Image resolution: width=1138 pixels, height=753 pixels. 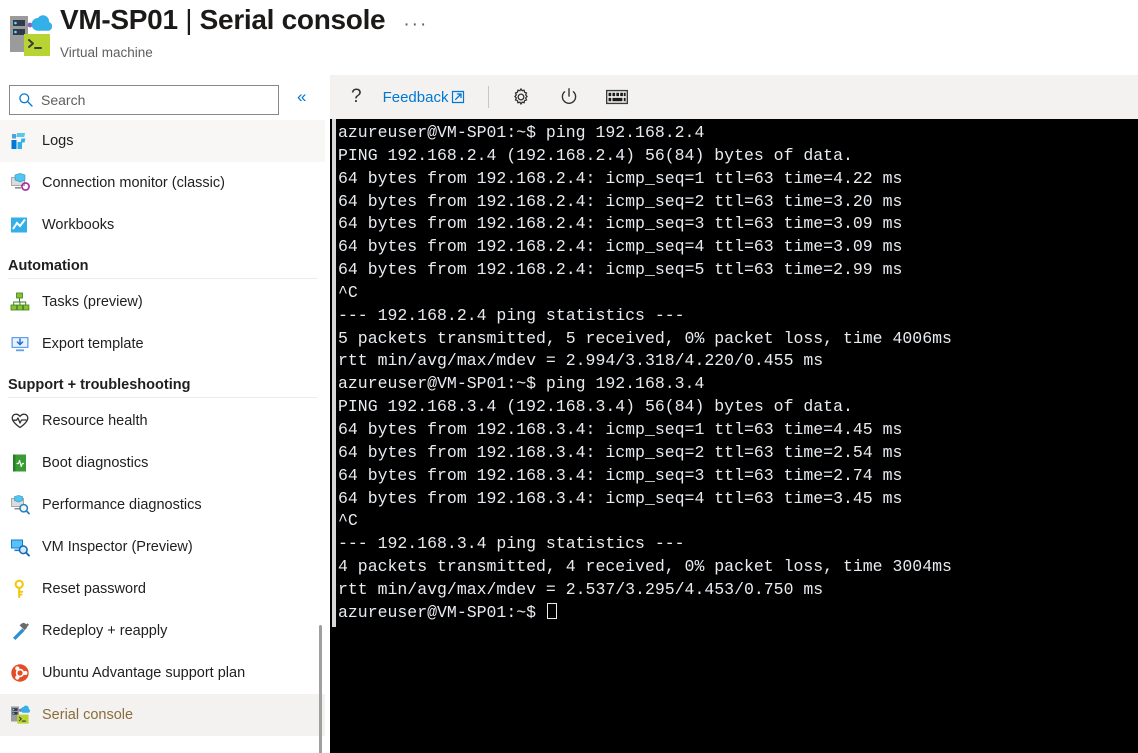 What do you see at coordinates (162, 715) in the screenshot?
I see `sidebar-item-serial-console: Serial console` at bounding box center [162, 715].